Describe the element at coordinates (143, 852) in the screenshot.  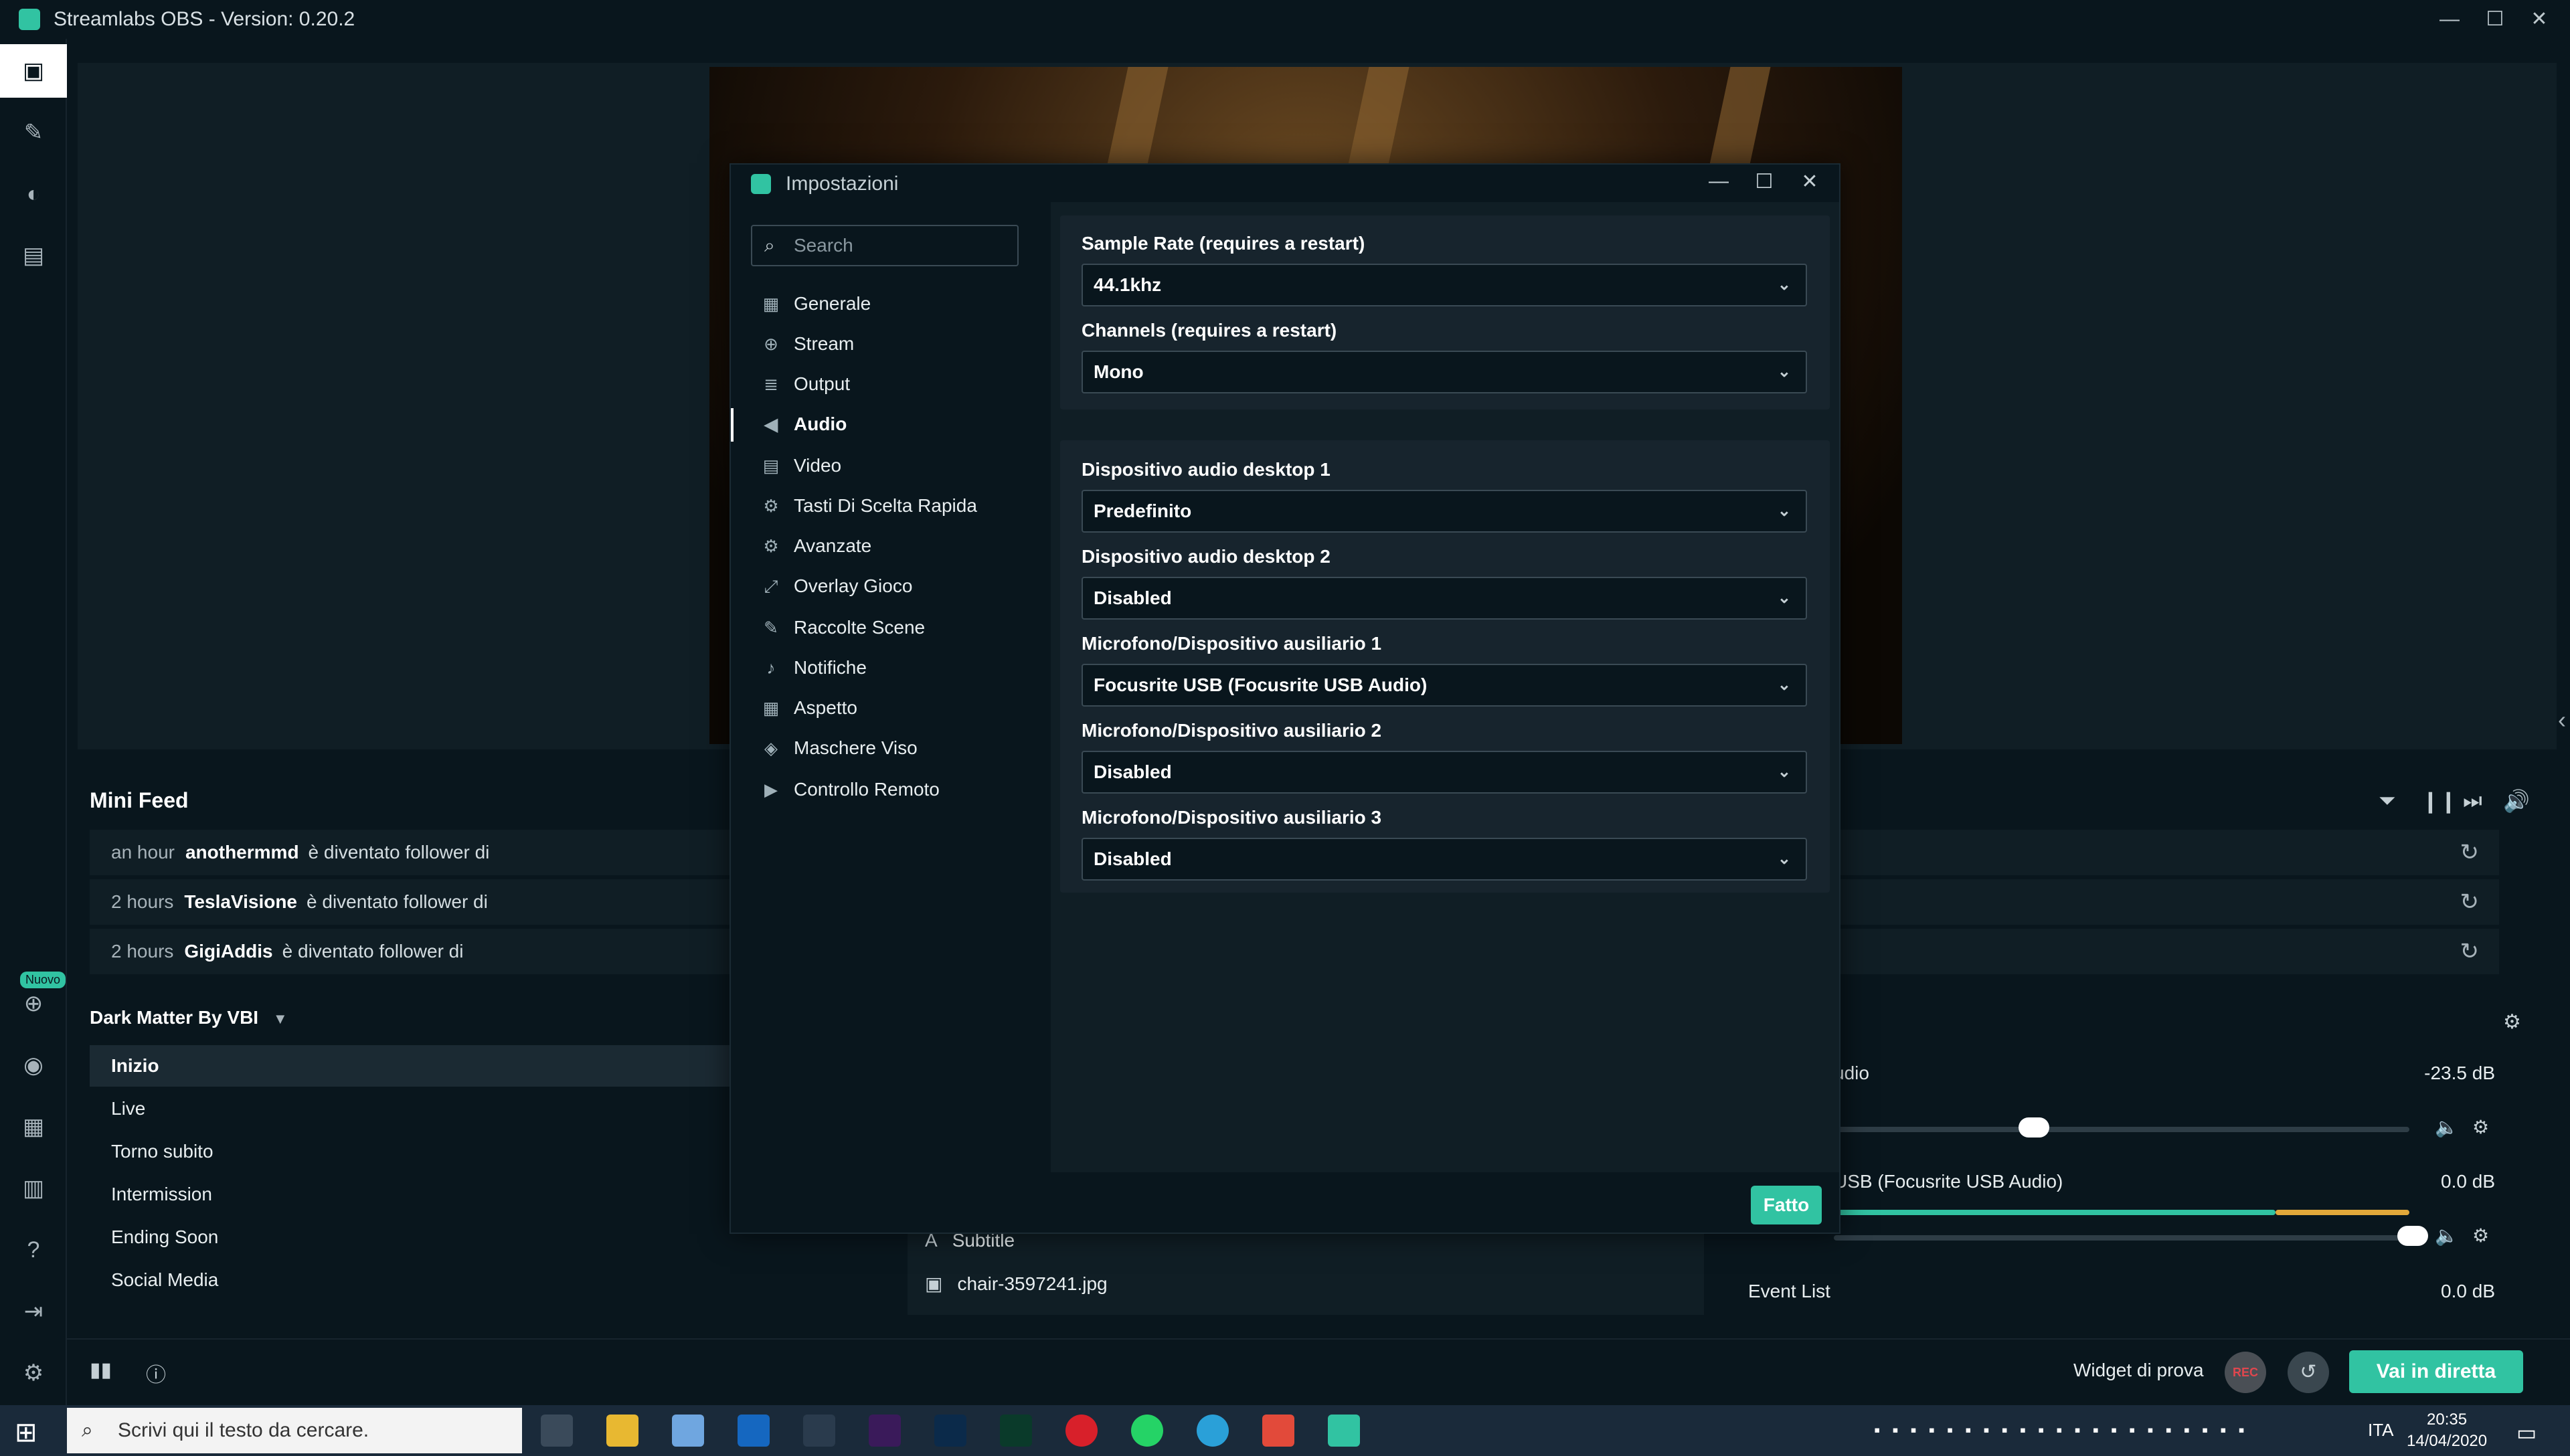
I see `feed-time: an hour` at that location.